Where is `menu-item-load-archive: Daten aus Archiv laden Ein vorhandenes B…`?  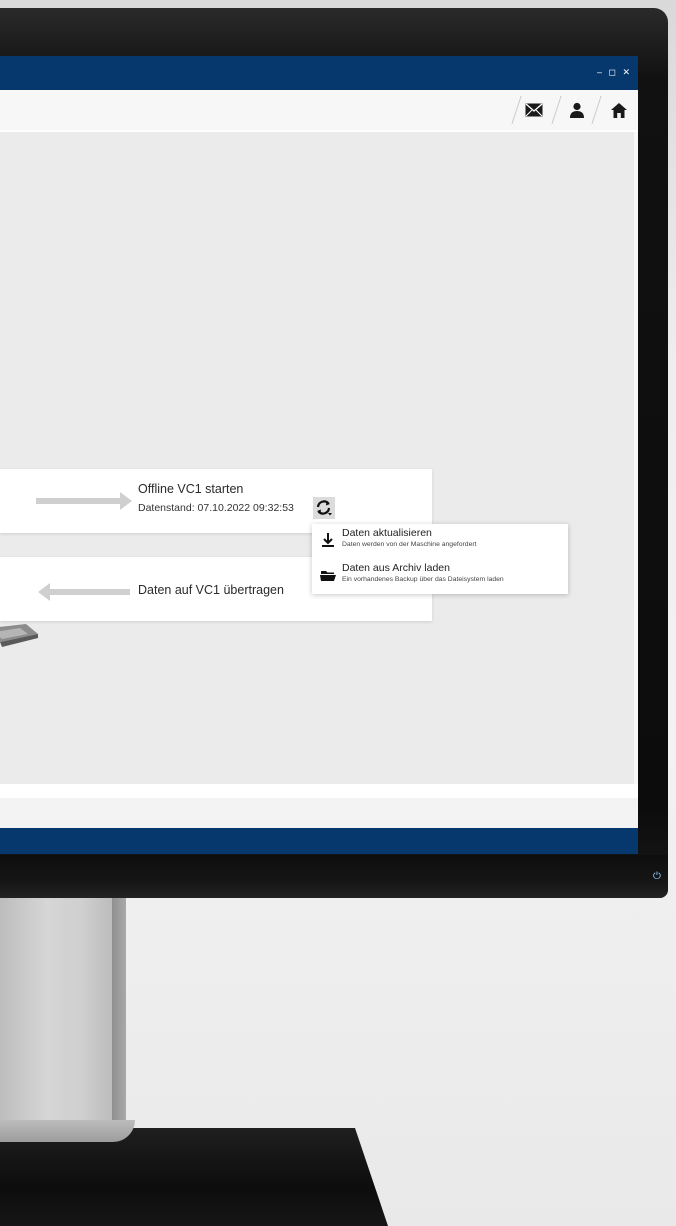 menu-item-load-archive: Daten aus Archiv laden Ein vorhandenes B… is located at coordinates (440, 576).